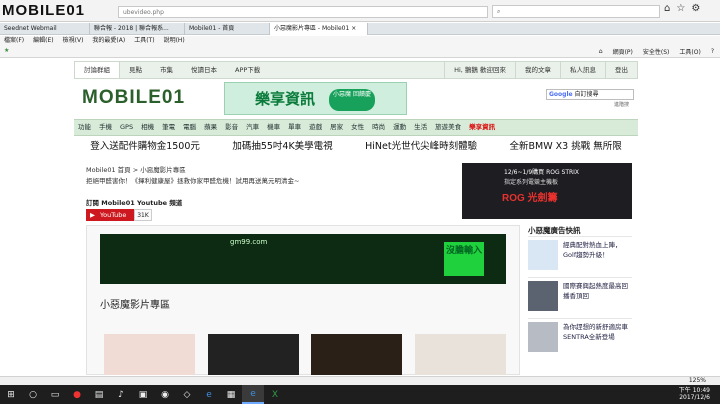 This screenshot has width=720, height=404. I want to click on cat-gps: GPS, so click(126, 127).